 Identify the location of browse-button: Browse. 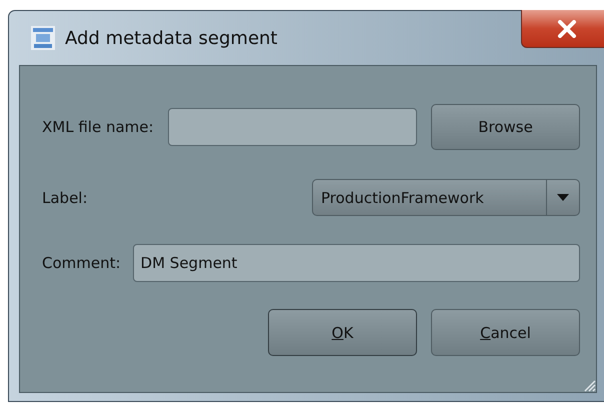
(505, 127).